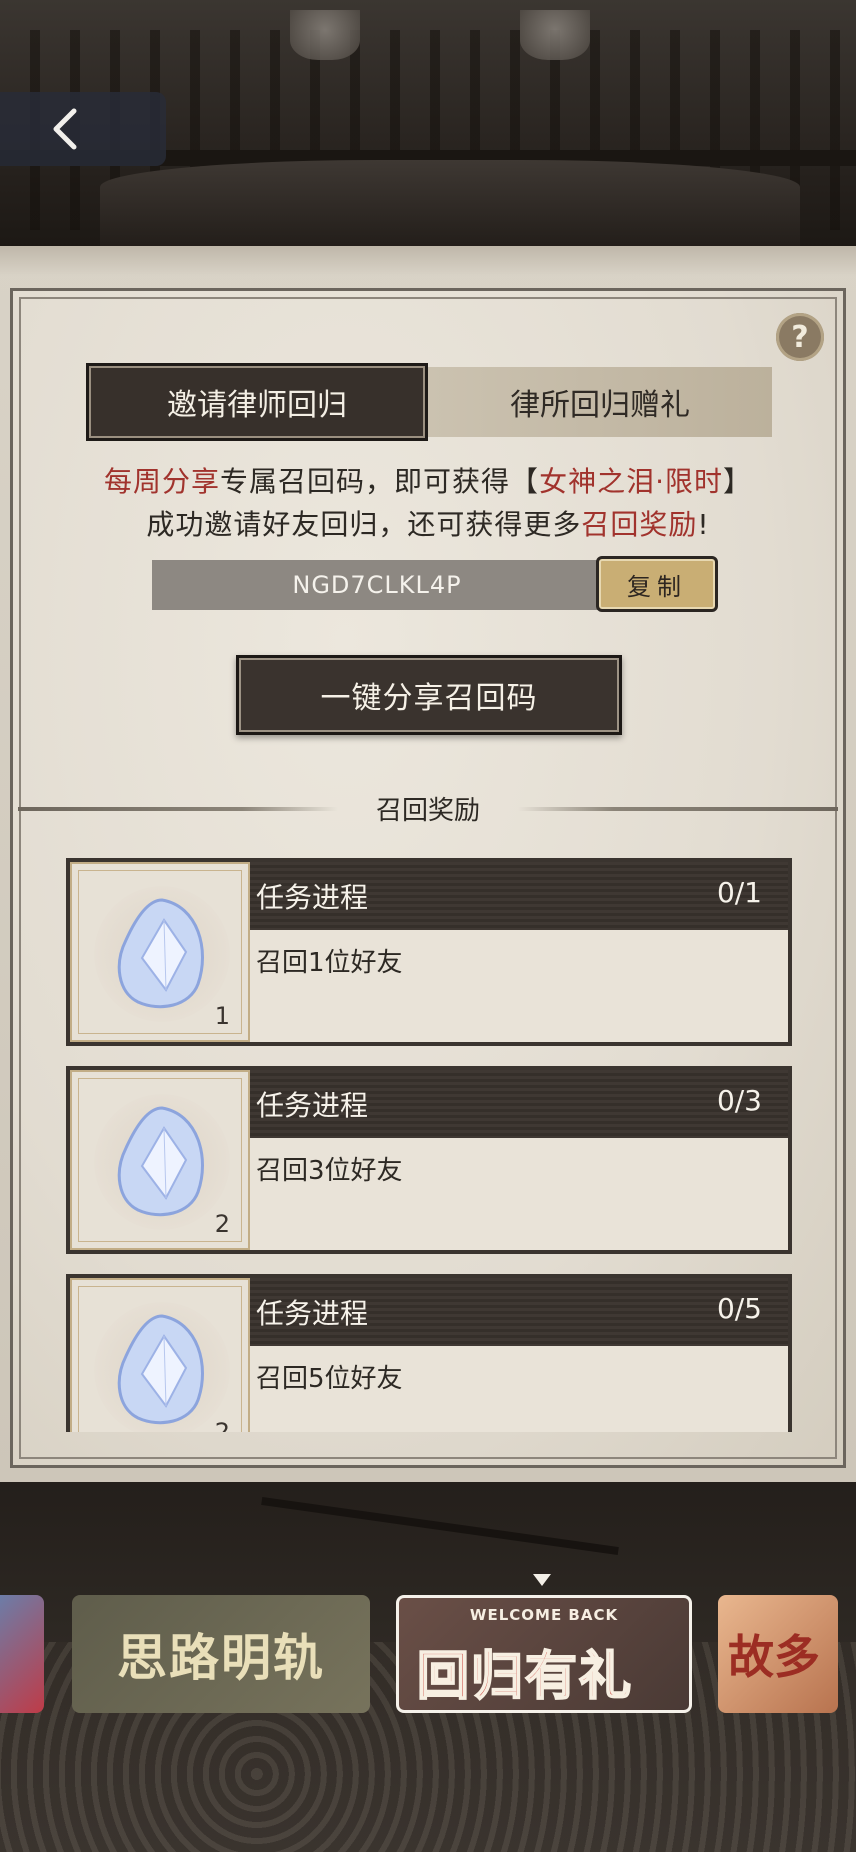 The height and width of the screenshot is (1852, 856). Describe the element at coordinates (83, 129) in the screenshot. I see `back-button` at that location.